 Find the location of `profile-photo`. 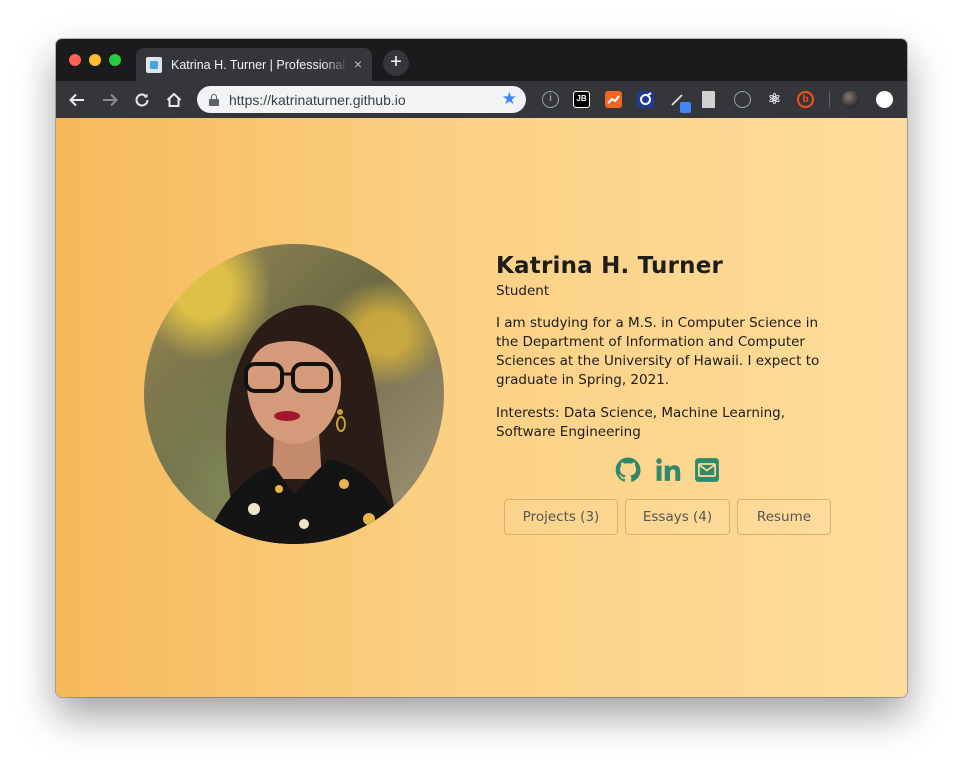

profile-photo is located at coordinates (294, 394).